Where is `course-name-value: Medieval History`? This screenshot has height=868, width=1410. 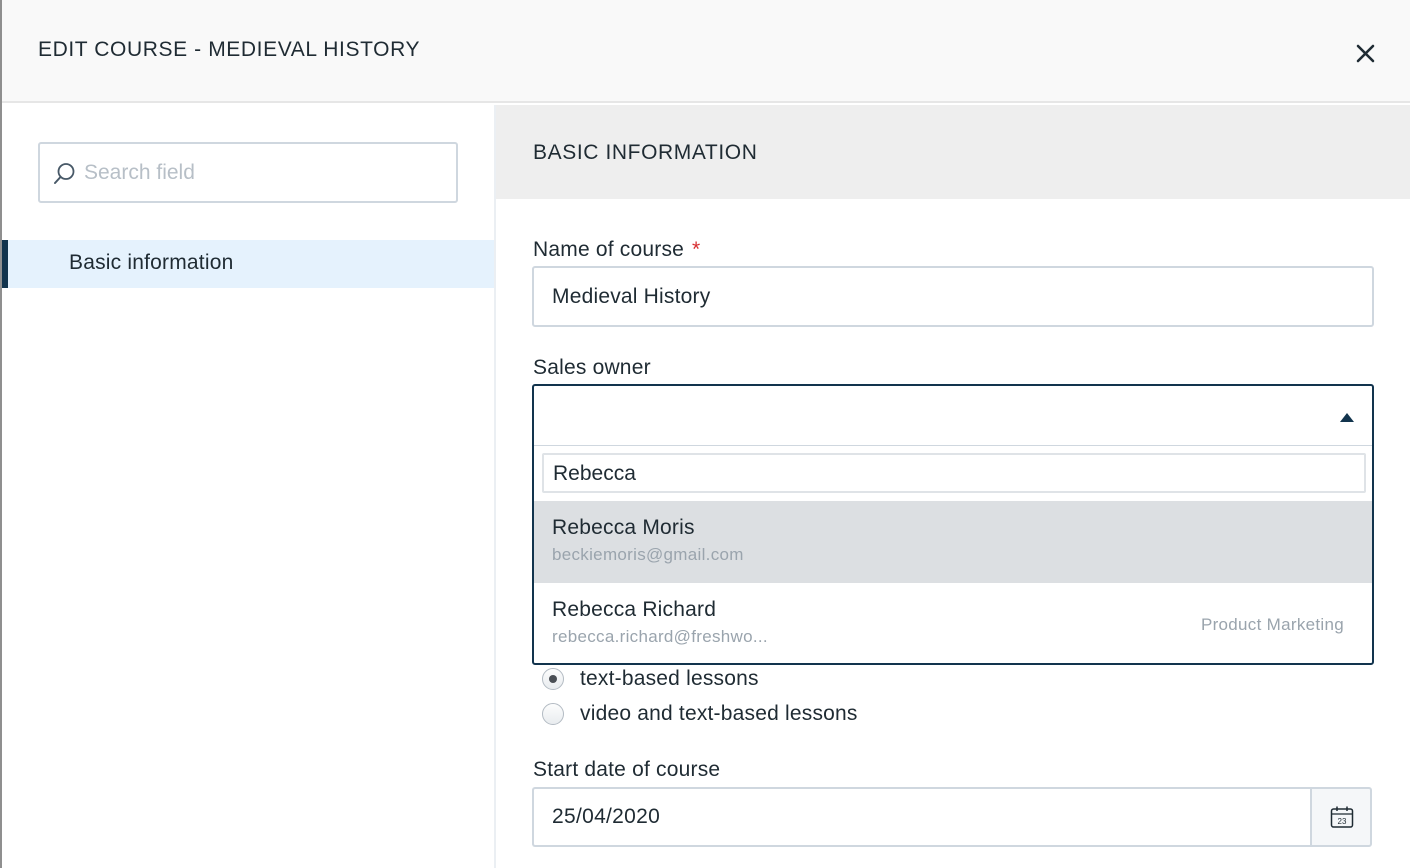 course-name-value: Medieval History is located at coordinates (631, 296).